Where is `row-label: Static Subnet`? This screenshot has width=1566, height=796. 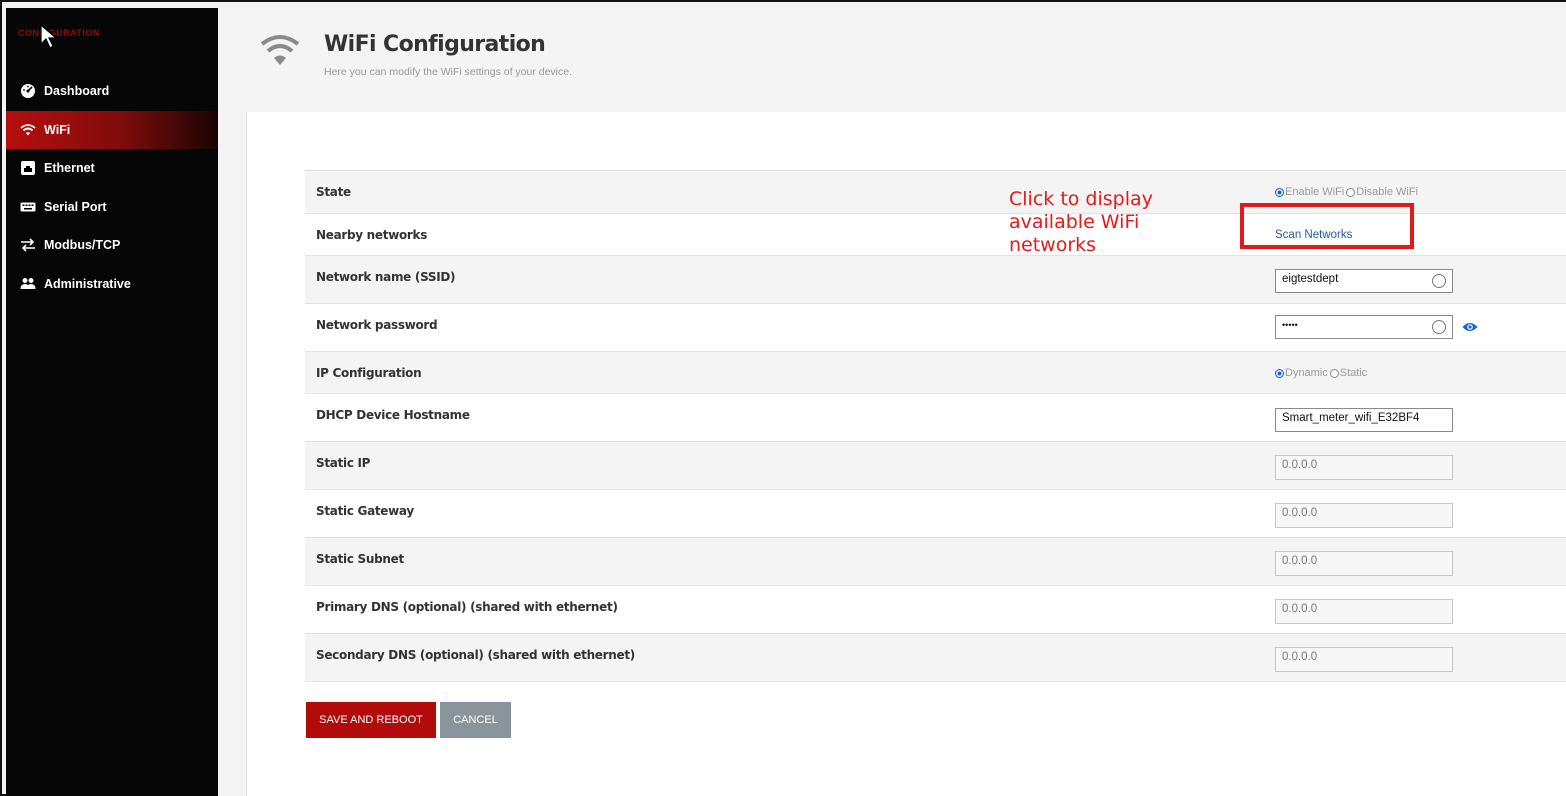 row-label: Static Subnet is located at coordinates (360, 559).